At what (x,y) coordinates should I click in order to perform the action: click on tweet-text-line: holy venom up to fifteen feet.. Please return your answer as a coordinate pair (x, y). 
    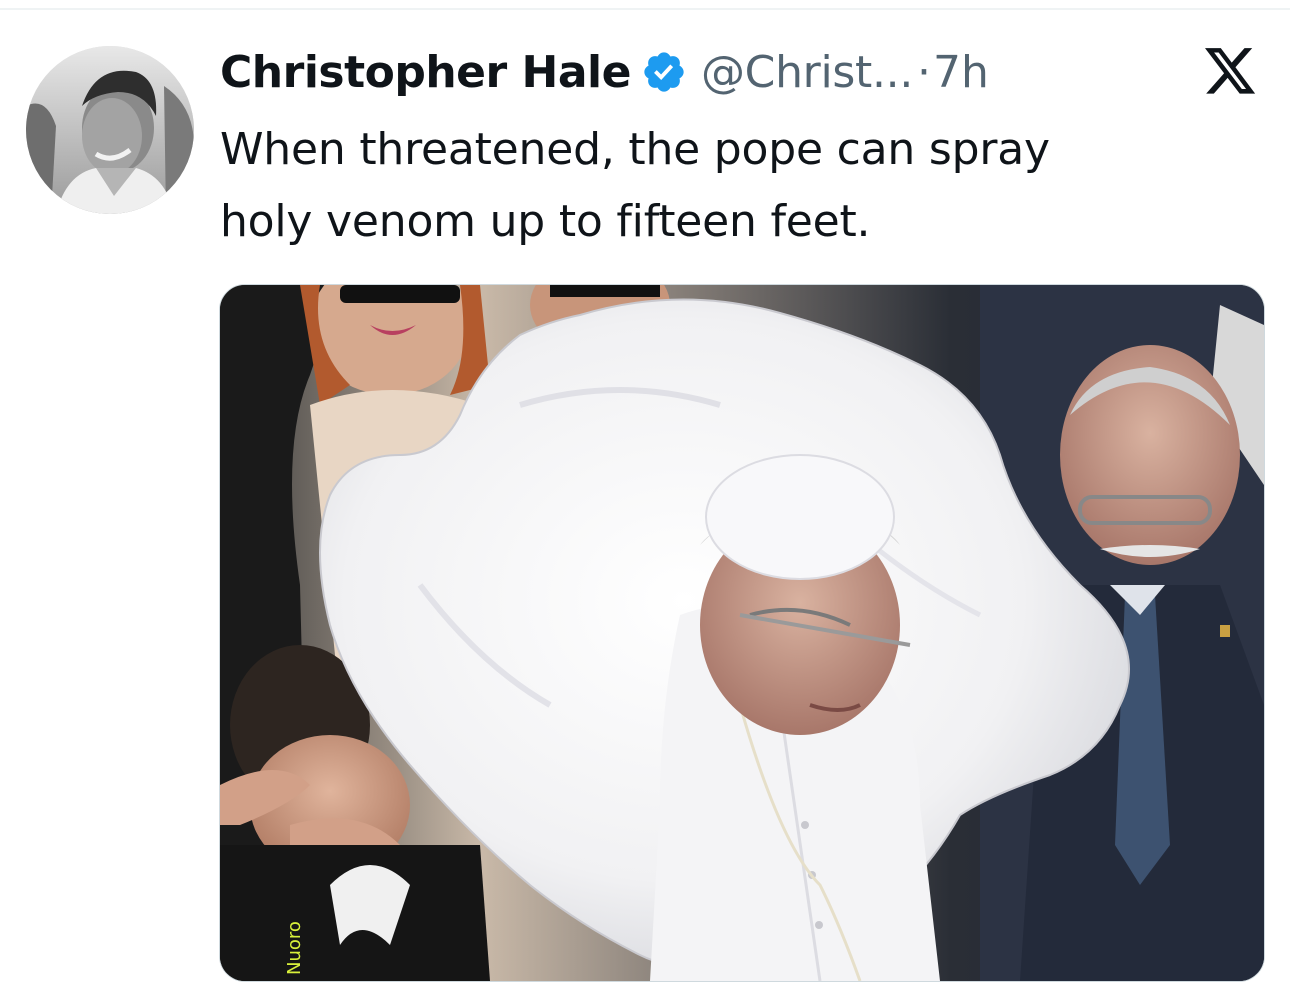
    Looking at the image, I should click on (545, 221).